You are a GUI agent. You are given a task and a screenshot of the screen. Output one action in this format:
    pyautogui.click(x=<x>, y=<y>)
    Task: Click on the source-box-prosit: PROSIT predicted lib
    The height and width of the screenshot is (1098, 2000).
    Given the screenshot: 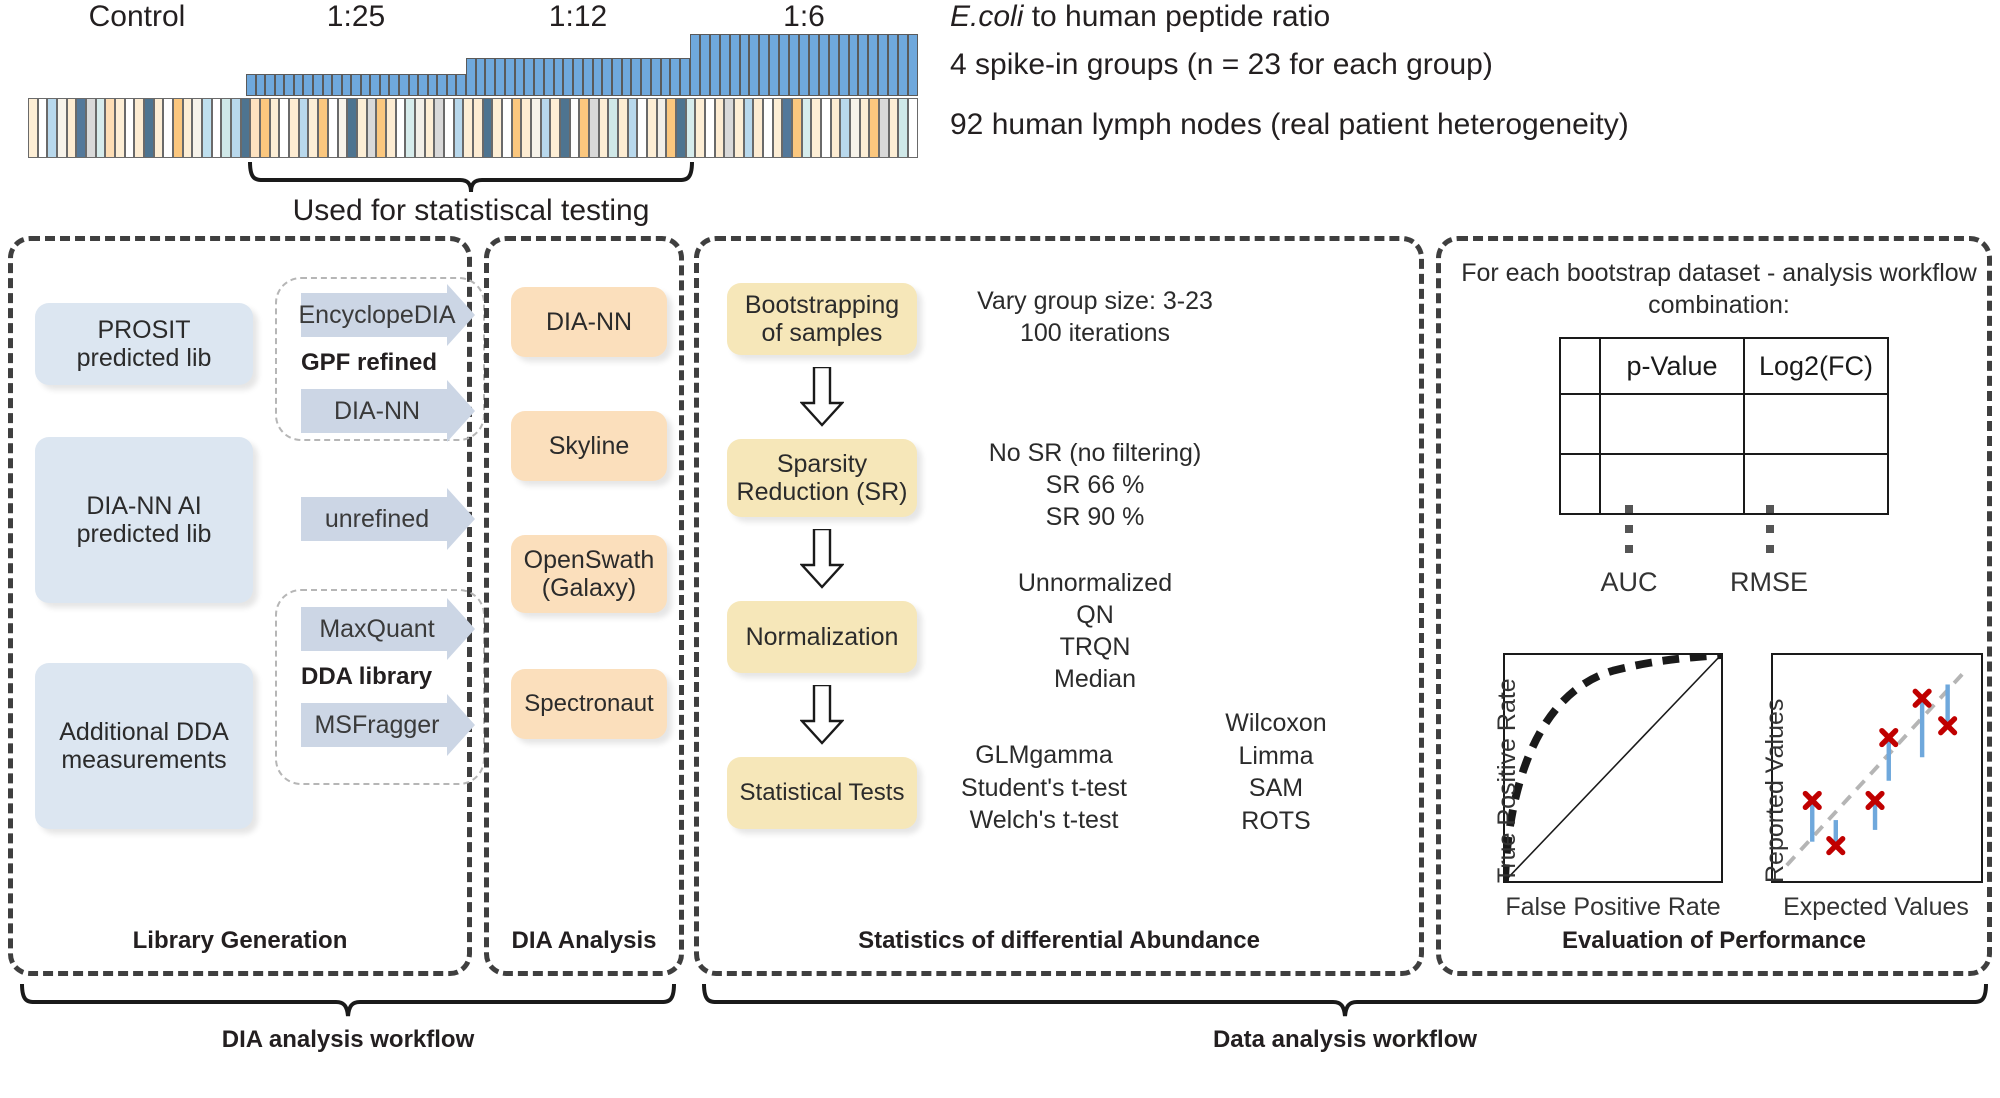 What is the action you would take?
    pyautogui.click(x=144, y=344)
    